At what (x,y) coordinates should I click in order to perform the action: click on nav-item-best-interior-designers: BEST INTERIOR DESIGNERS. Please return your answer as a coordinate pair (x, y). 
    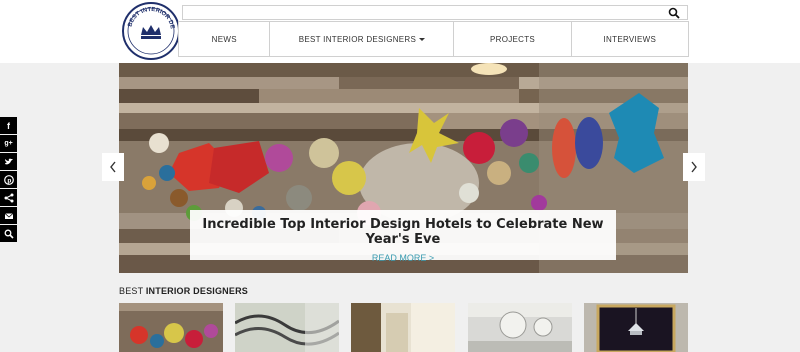
    Looking at the image, I should click on (362, 39).